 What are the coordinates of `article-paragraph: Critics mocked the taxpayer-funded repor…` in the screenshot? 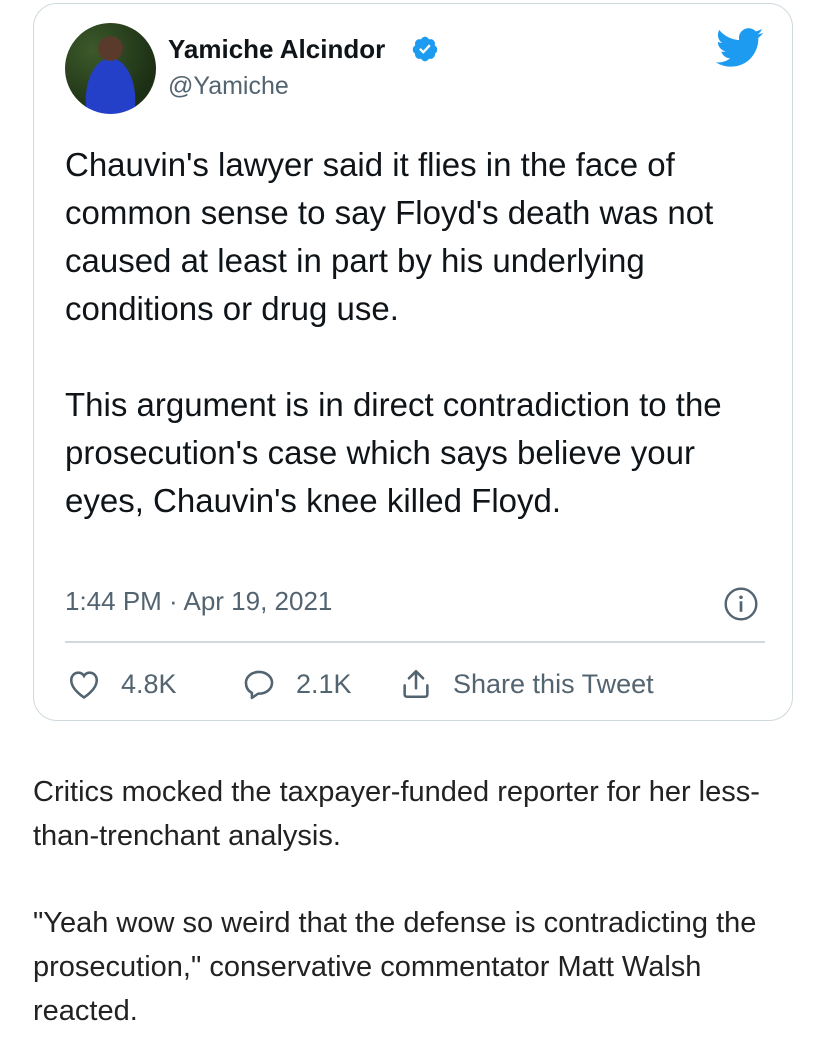 It's located at (396, 814).